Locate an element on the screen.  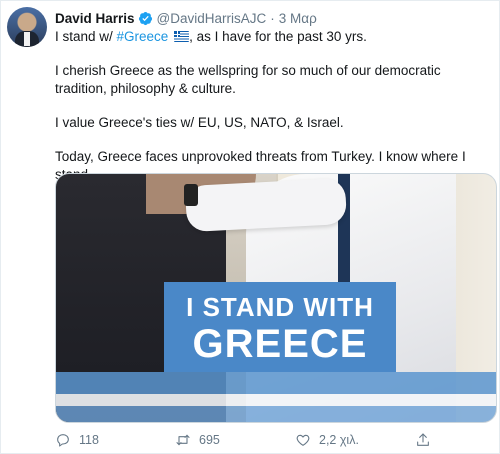
banner-line-2: GREECE is located at coordinates (280, 344).